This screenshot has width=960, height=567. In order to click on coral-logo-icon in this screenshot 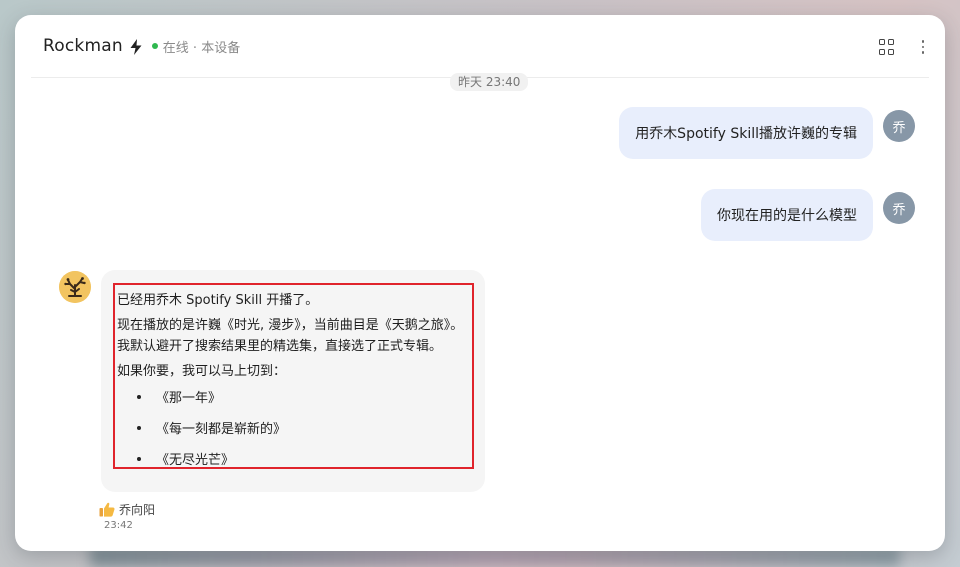, I will do `click(75, 287)`.